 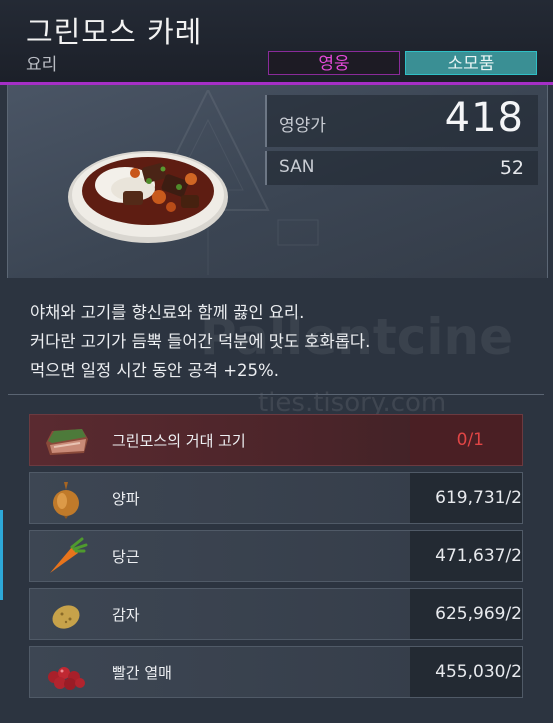 I want to click on ingredient-qty: 625,969/2, so click(x=478, y=614).